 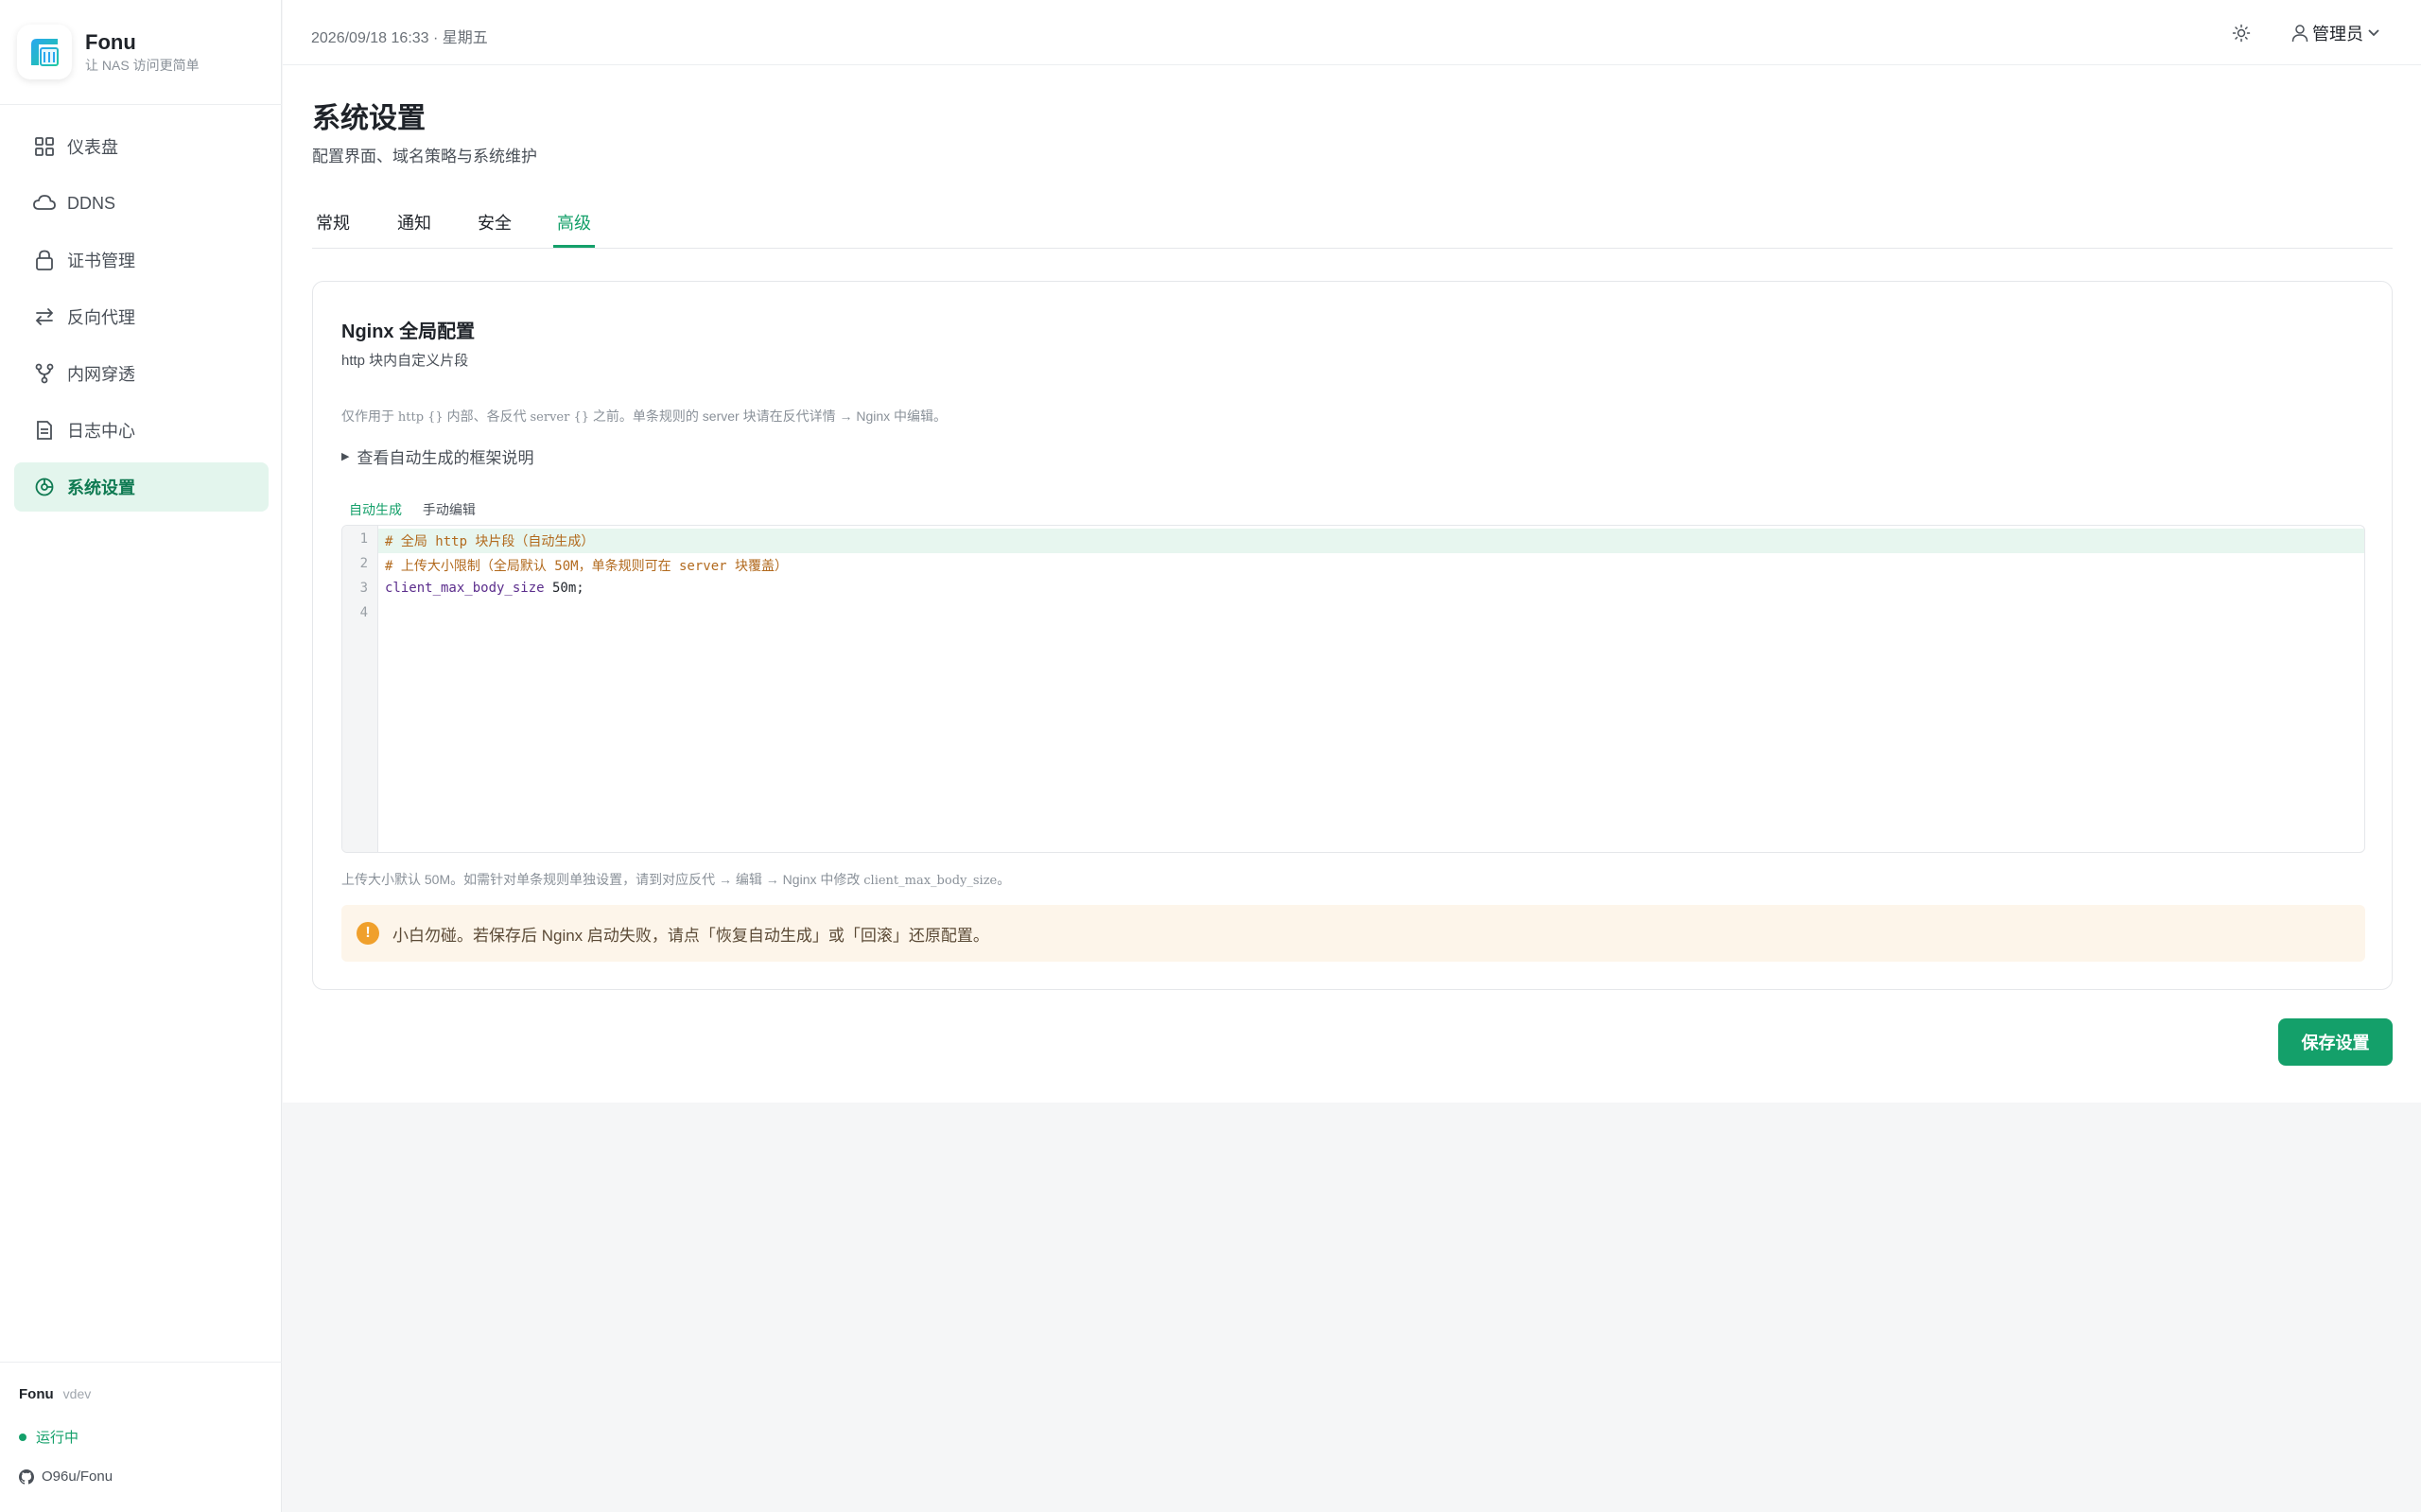 I want to click on swap-arrows-icon, so click(x=44, y=316).